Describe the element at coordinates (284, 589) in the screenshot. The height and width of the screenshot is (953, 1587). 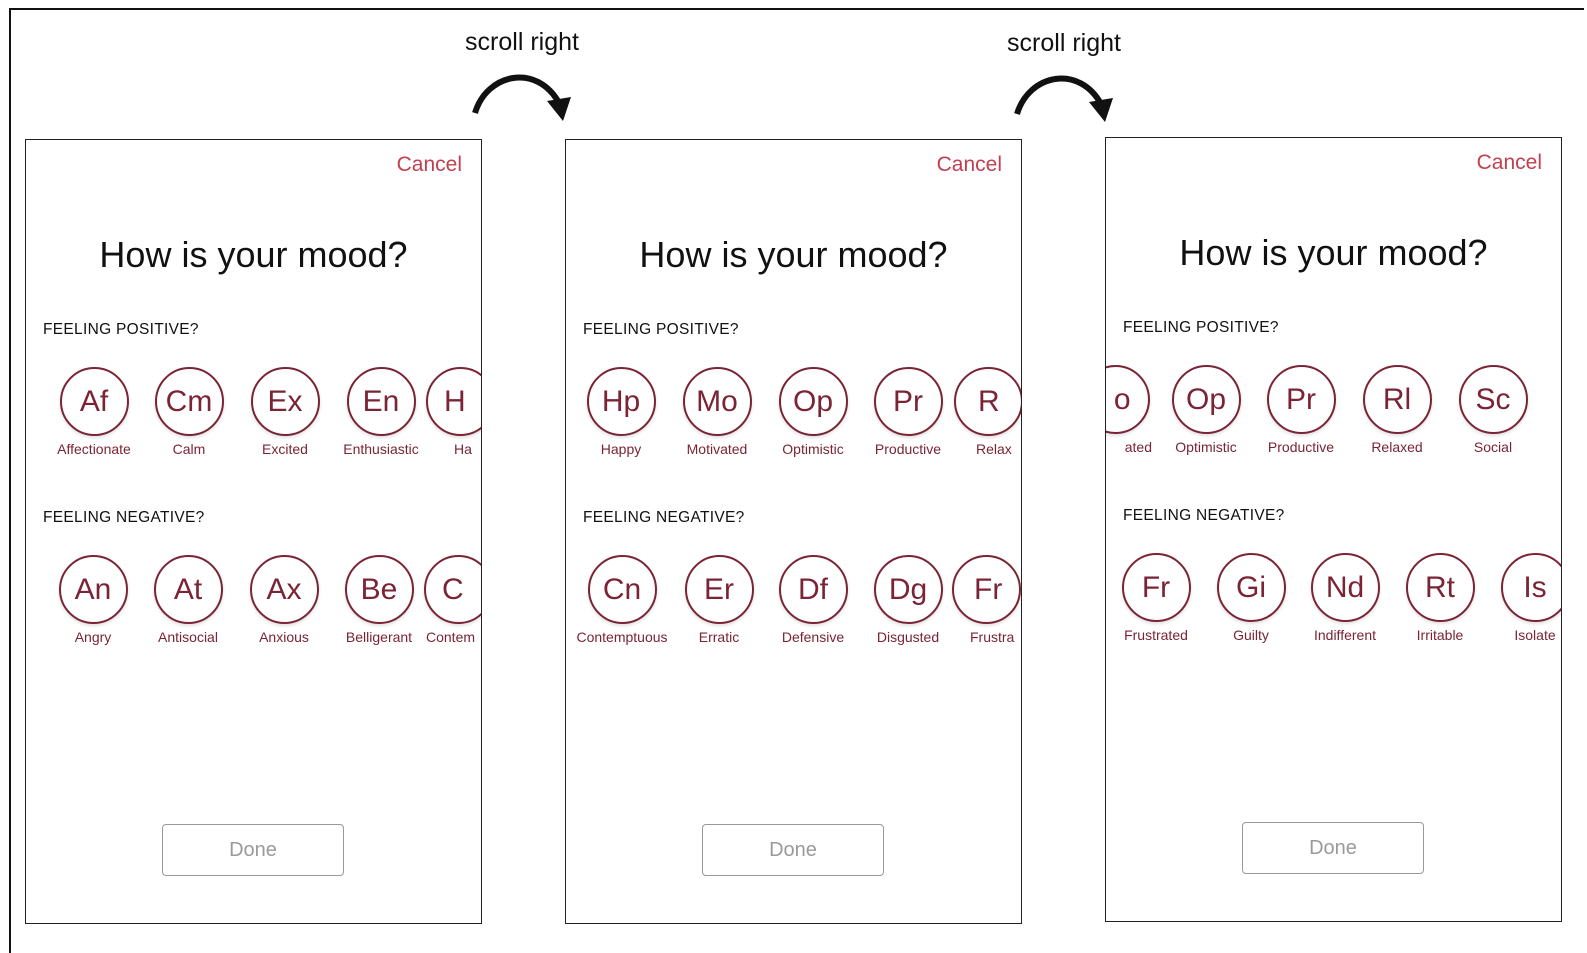
I see `mood-chip-circle: Ax` at that location.